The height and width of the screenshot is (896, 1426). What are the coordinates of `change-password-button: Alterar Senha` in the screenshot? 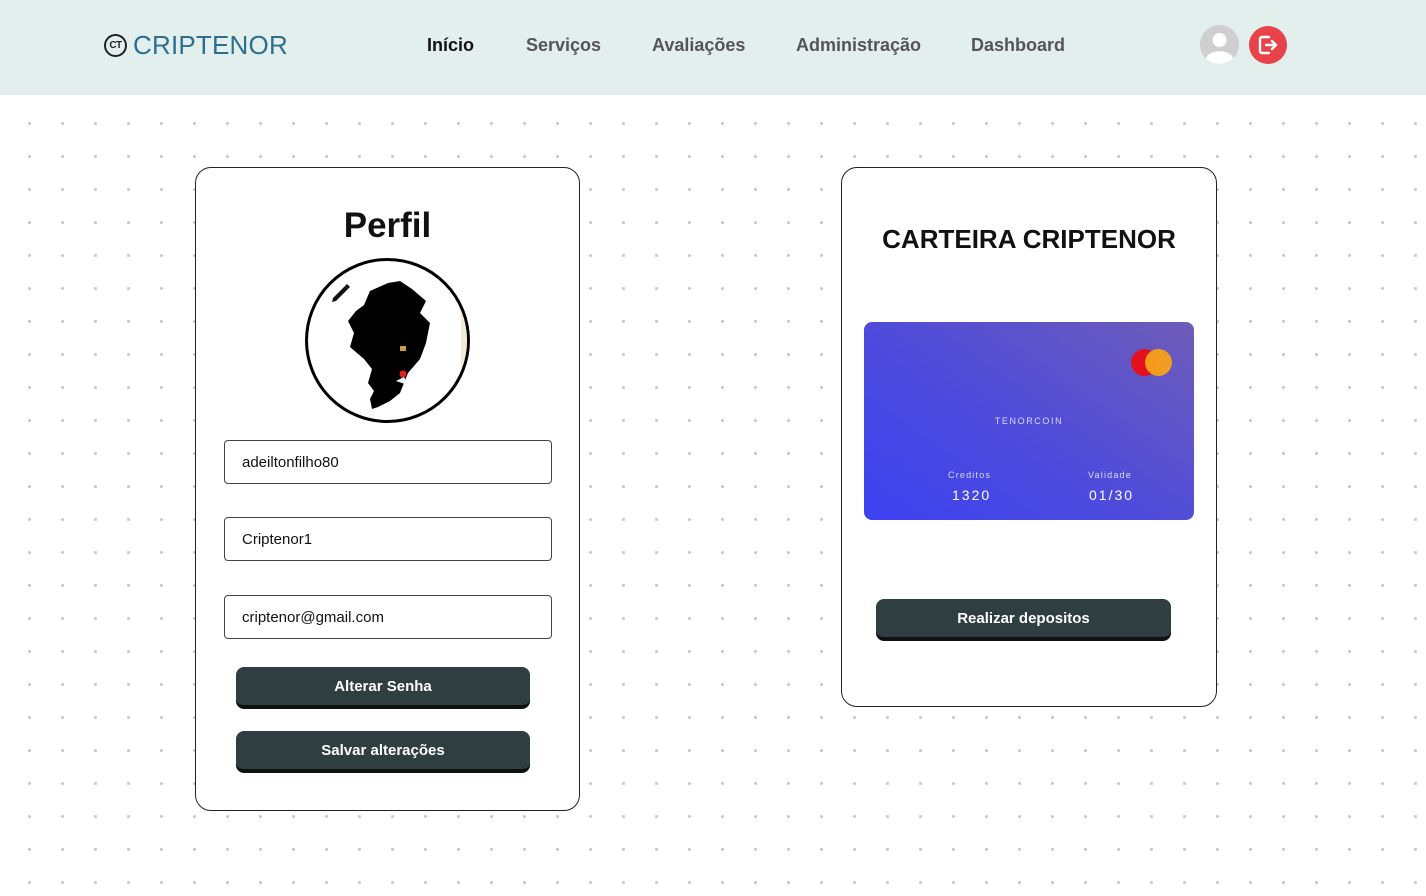 It's located at (383, 687).